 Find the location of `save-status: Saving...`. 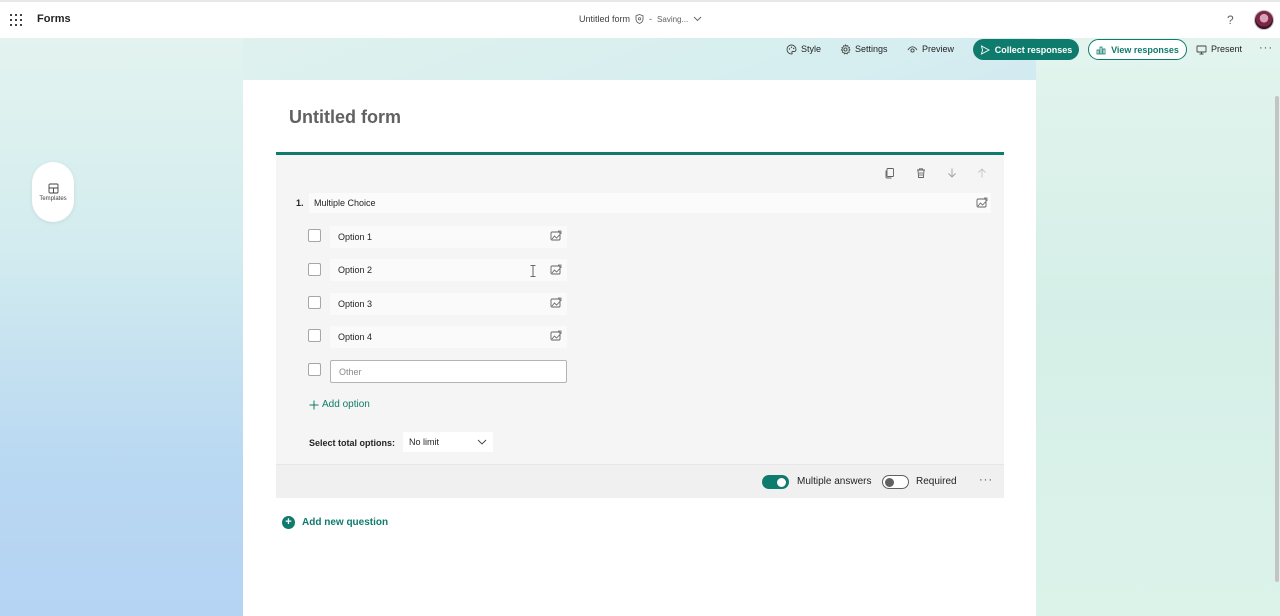

save-status: Saving... is located at coordinates (673, 19).